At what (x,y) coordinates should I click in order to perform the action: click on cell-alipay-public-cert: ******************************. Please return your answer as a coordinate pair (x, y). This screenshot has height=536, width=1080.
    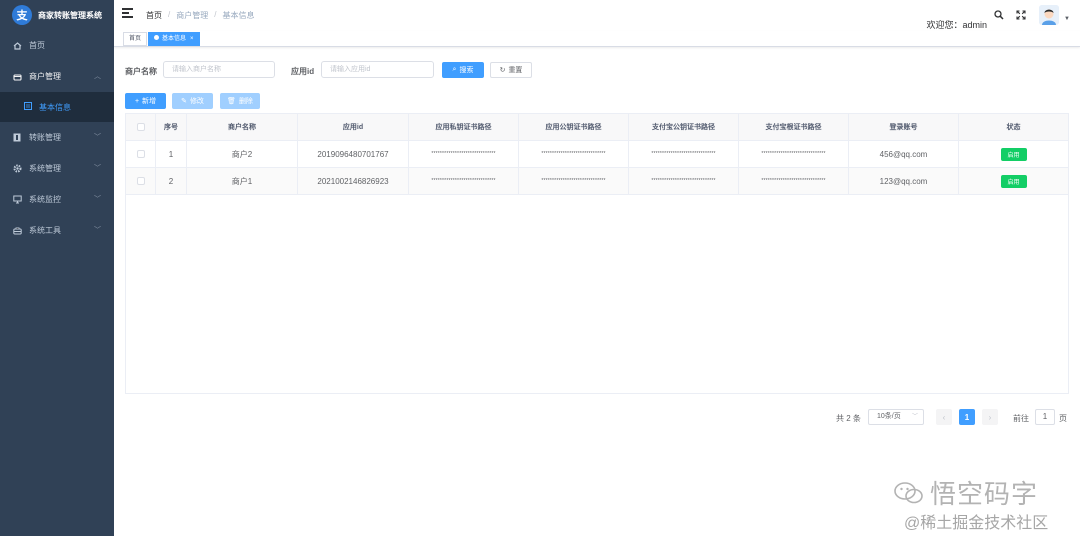
    Looking at the image, I should click on (684, 154).